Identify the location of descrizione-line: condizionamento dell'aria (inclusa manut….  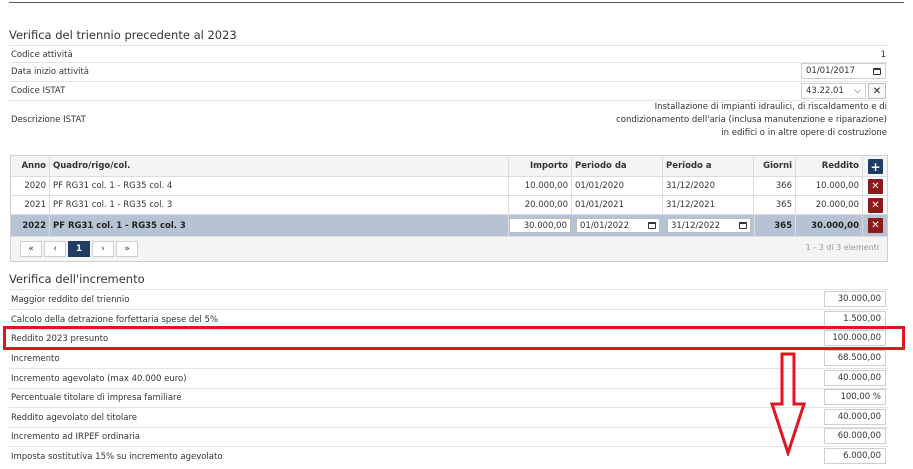
(751, 120).